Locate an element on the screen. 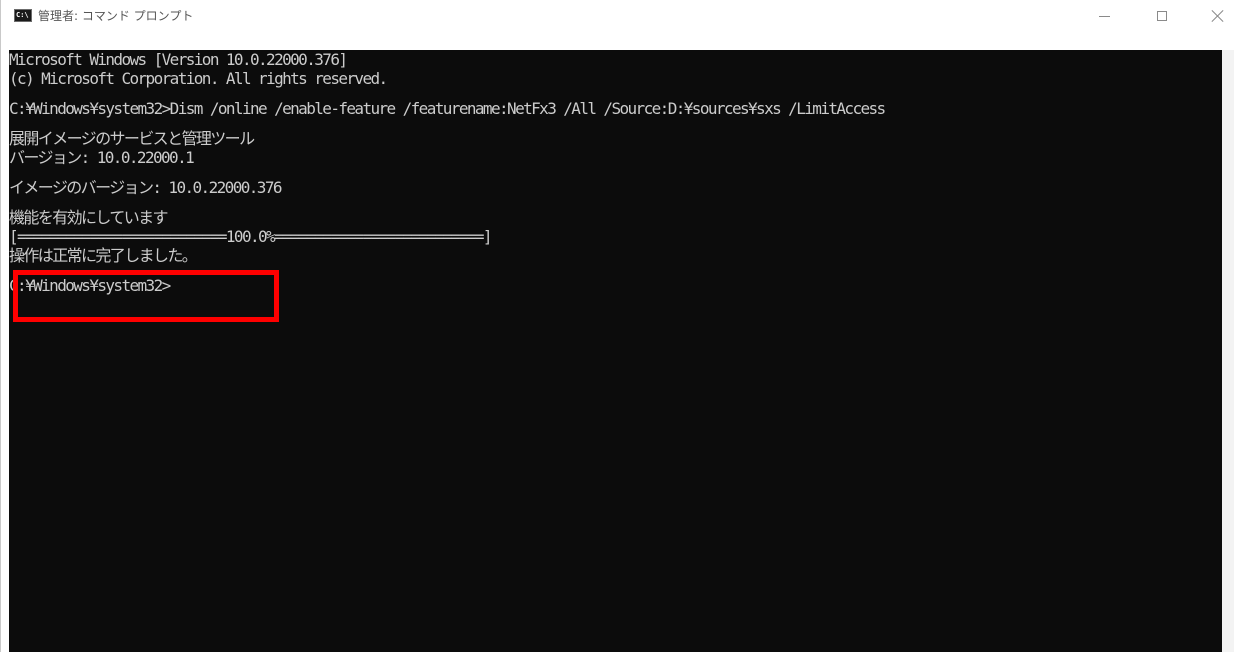  minimize-icon is located at coordinates (1104, 16).